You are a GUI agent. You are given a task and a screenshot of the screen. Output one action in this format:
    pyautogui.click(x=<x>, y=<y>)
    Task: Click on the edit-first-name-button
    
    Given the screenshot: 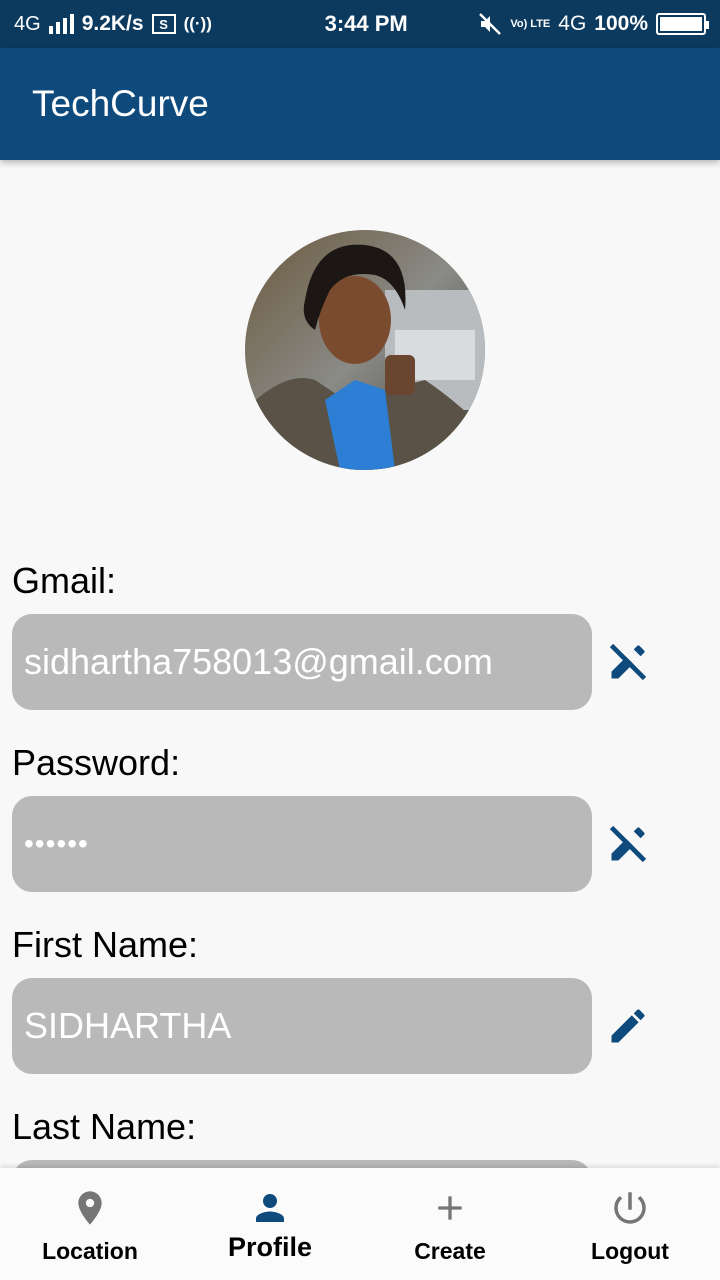 What is the action you would take?
    pyautogui.click(x=628, y=1026)
    